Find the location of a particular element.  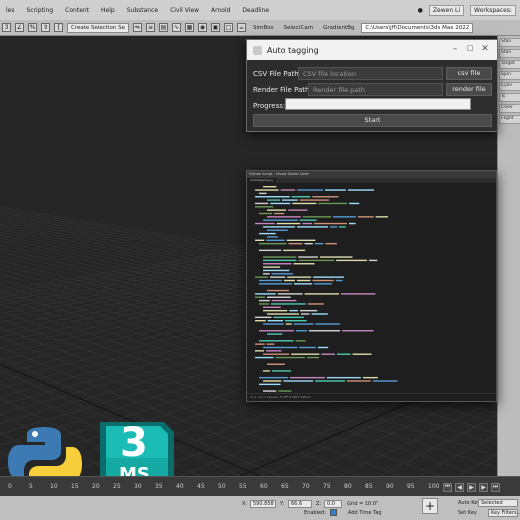

set-key-plus-icon: + is located at coordinates (430, 506).